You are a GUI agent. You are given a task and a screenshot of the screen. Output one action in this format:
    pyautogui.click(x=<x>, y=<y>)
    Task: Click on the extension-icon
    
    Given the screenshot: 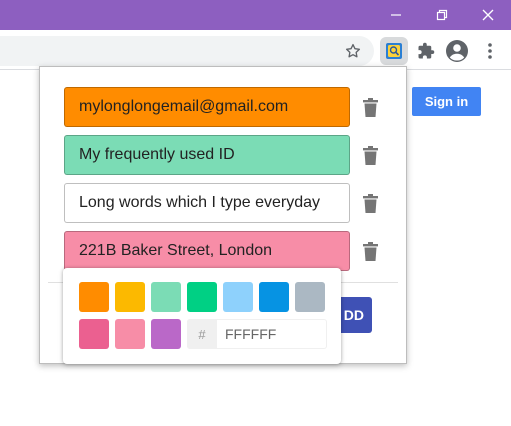 What is the action you would take?
    pyautogui.click(x=394, y=51)
    